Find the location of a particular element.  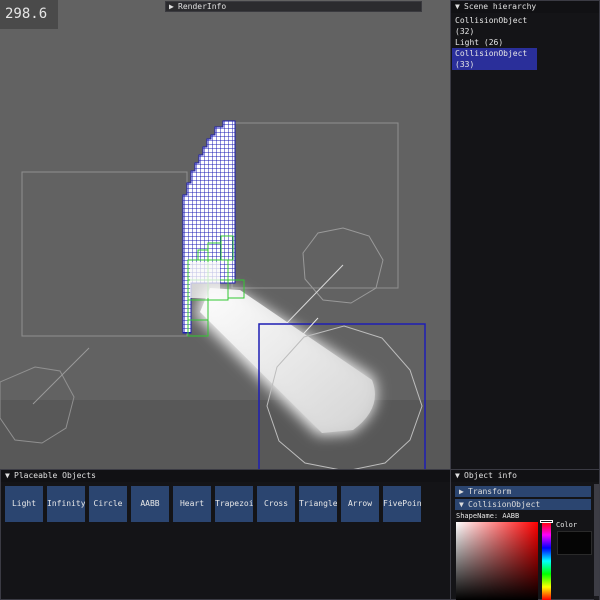

object-info-scrollbar is located at coordinates (596, 542).